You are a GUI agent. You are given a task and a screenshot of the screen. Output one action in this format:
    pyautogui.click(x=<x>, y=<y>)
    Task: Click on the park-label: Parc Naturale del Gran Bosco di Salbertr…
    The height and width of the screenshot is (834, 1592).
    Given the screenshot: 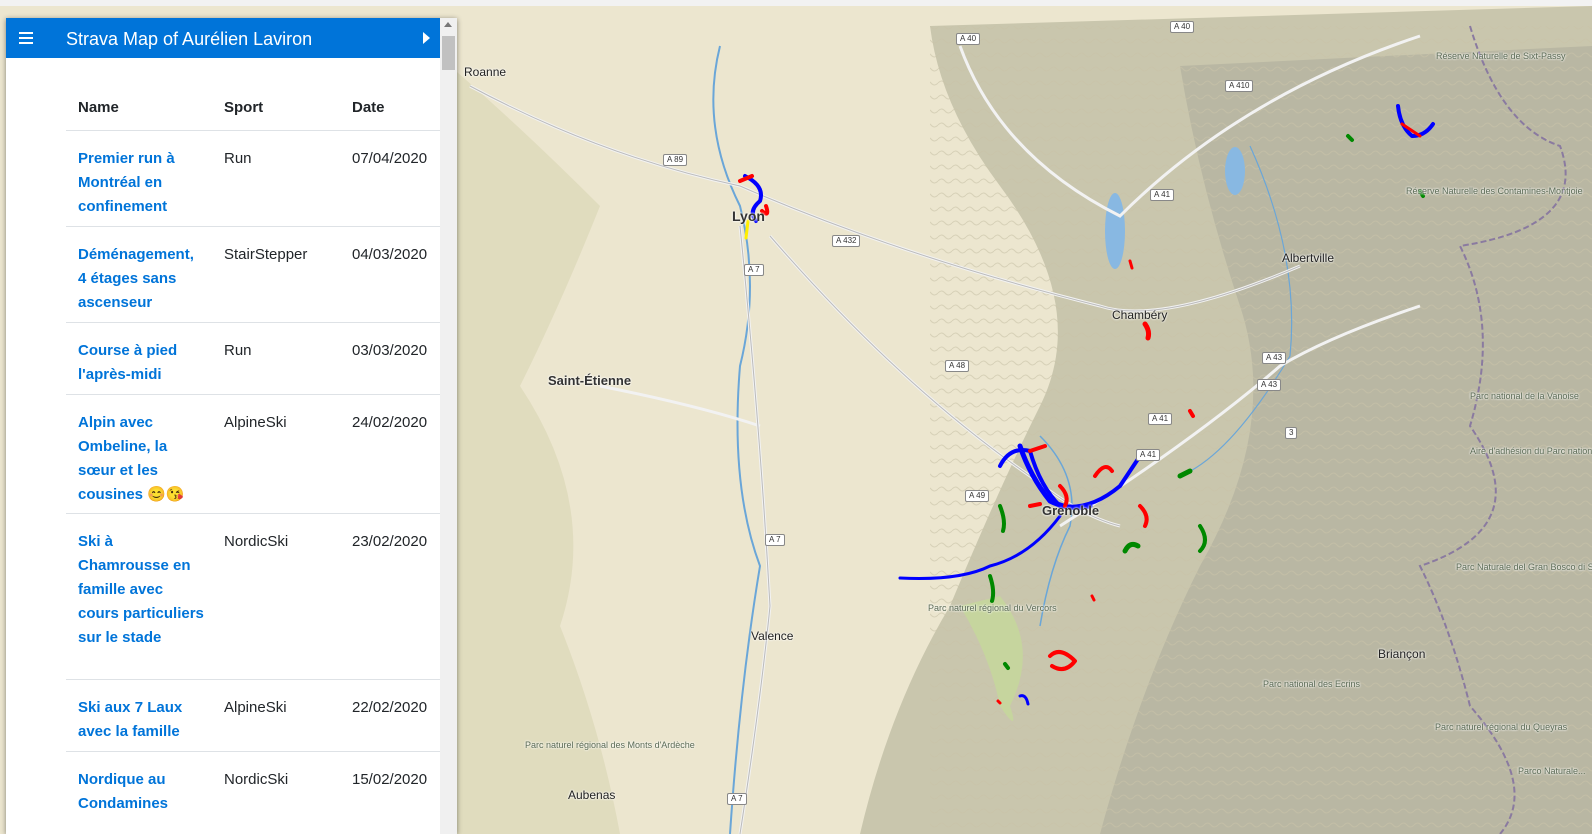 What is the action you would take?
    pyautogui.click(x=1524, y=567)
    